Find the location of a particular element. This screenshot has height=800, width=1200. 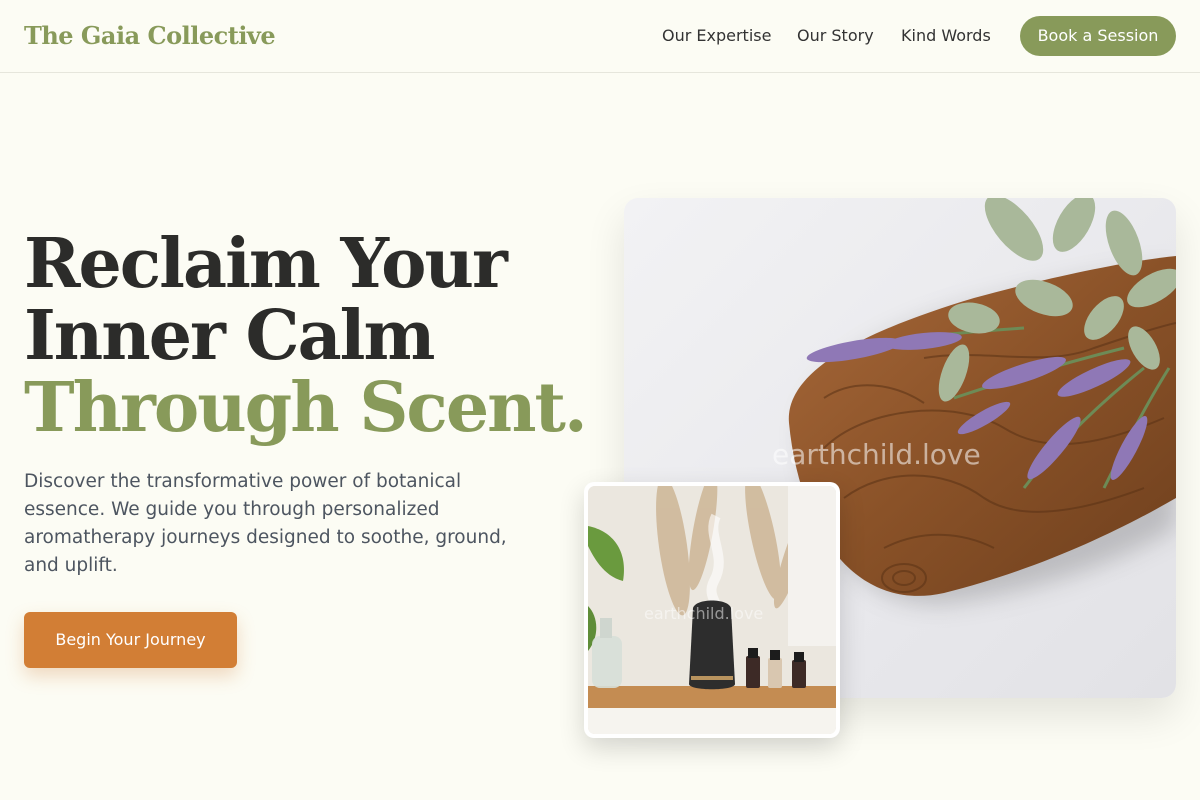

main-image-watermark: earthchild.love is located at coordinates (876, 454).